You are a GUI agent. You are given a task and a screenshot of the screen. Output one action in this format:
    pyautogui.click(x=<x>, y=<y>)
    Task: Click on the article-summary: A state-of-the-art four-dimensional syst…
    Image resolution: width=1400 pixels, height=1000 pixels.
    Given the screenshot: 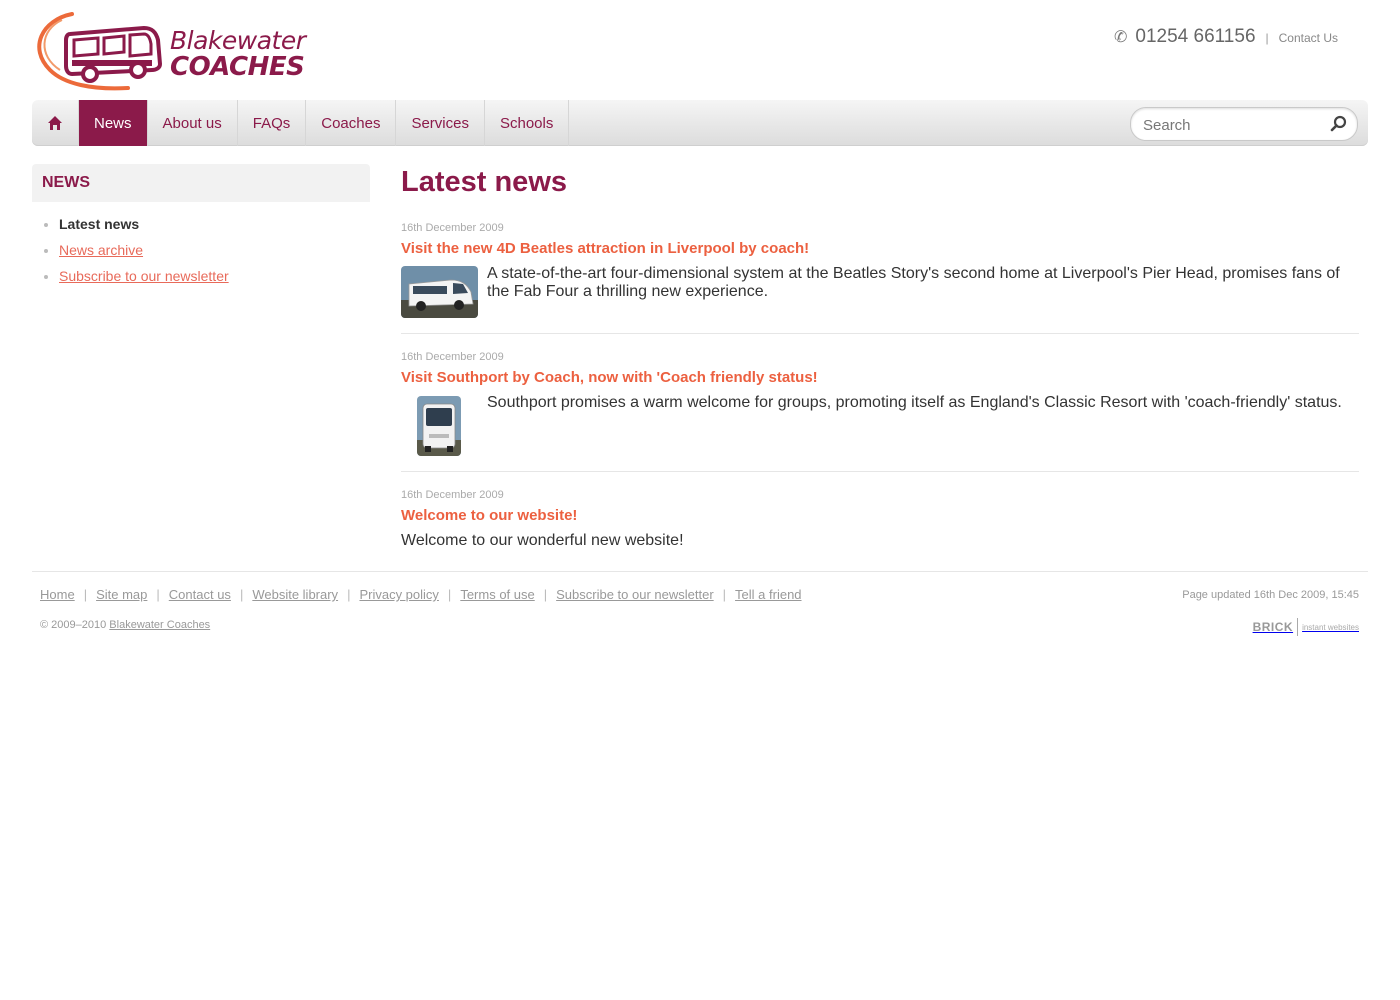 What is the action you would take?
    pyautogui.click(x=913, y=282)
    